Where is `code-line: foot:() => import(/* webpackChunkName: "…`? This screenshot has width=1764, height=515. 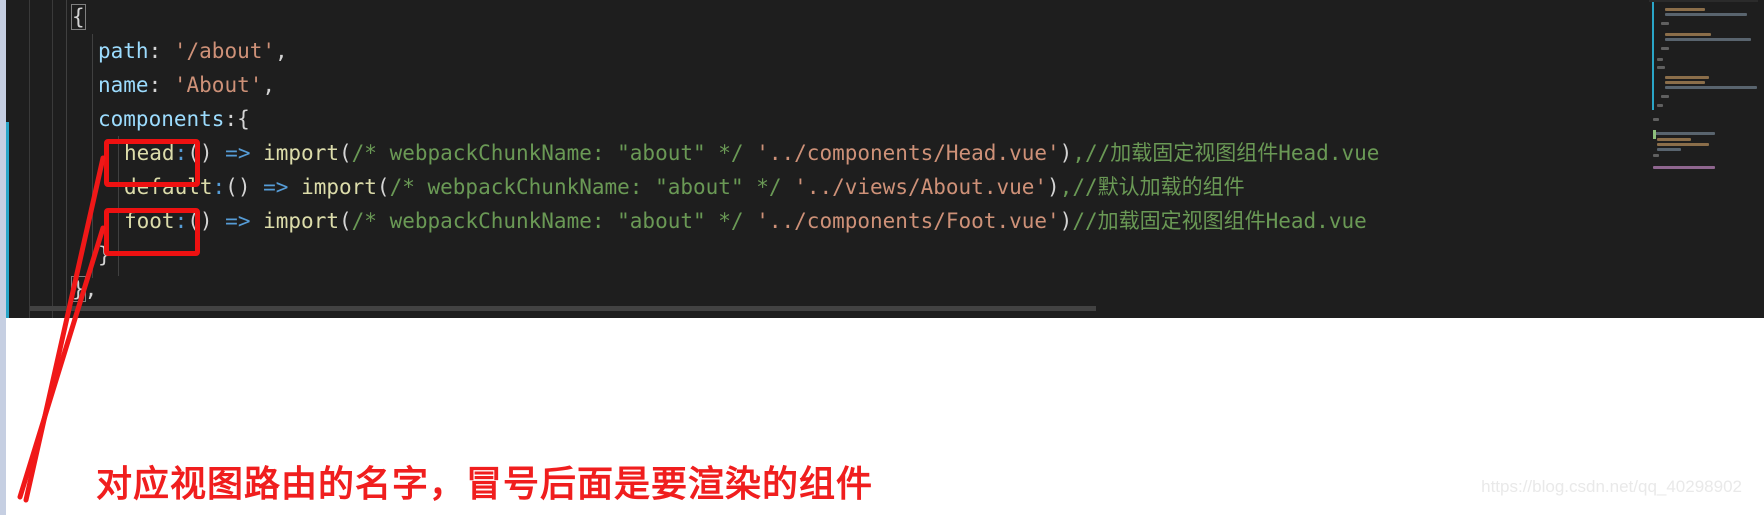
code-line: foot:() => import(/* webpackChunkName: "… is located at coordinates (745, 221).